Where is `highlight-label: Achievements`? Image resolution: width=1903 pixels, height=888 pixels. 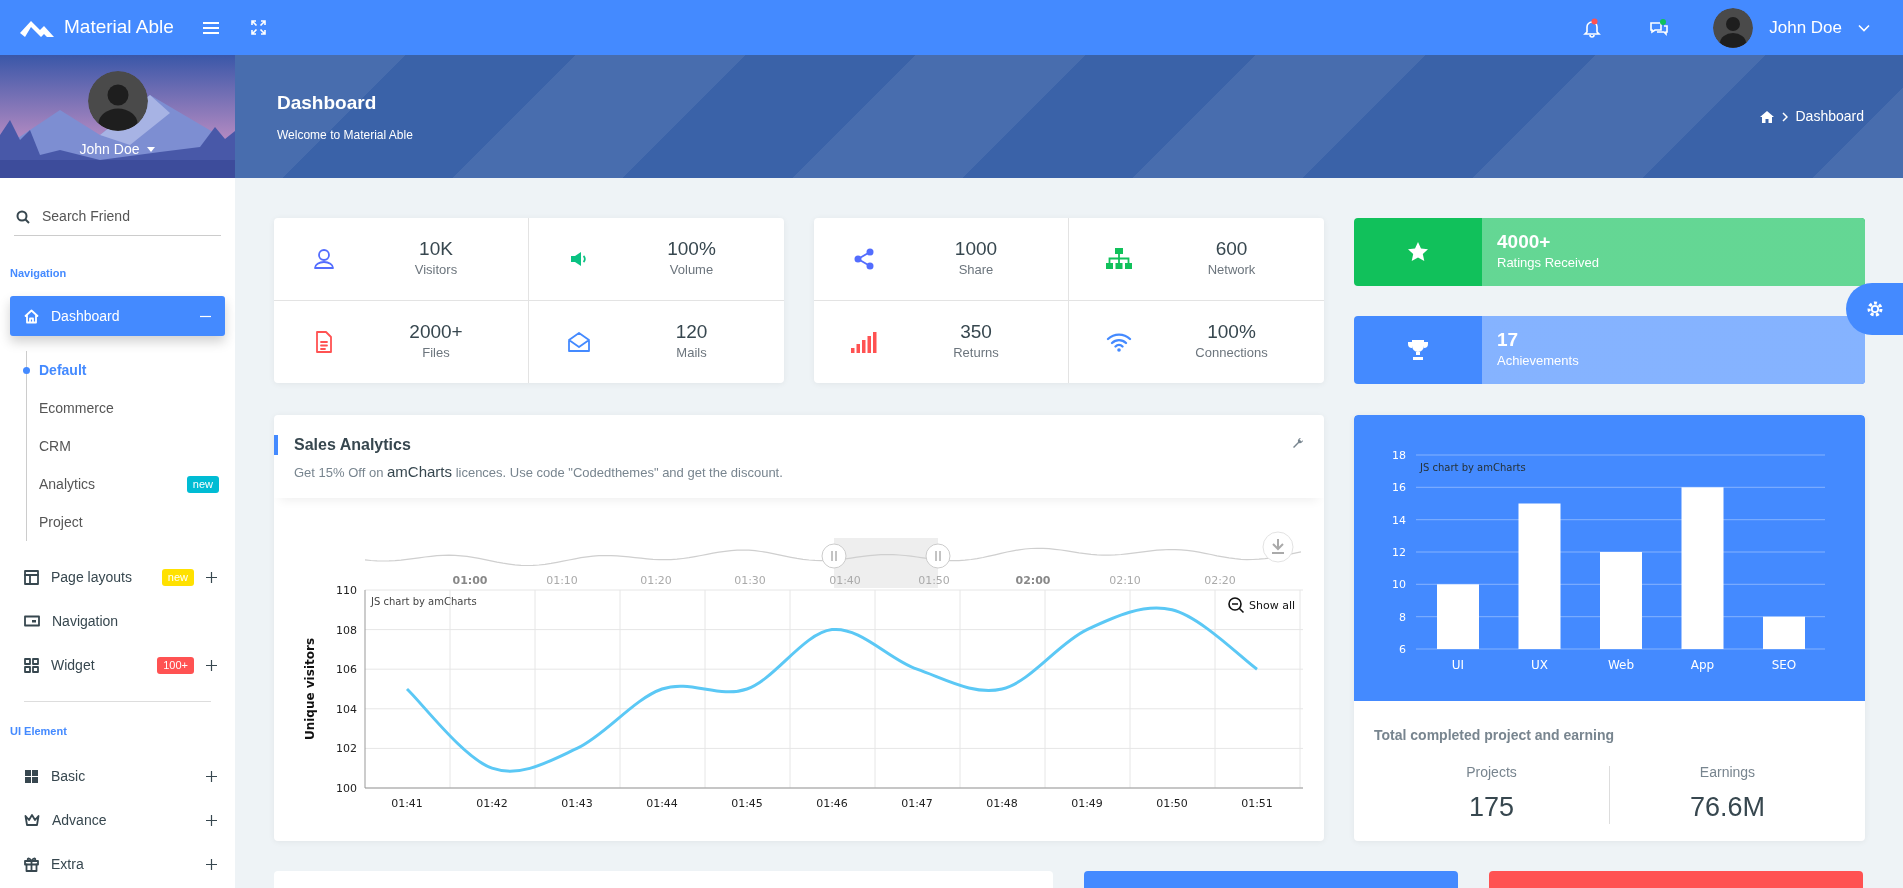 highlight-label: Achievements is located at coordinates (1538, 360).